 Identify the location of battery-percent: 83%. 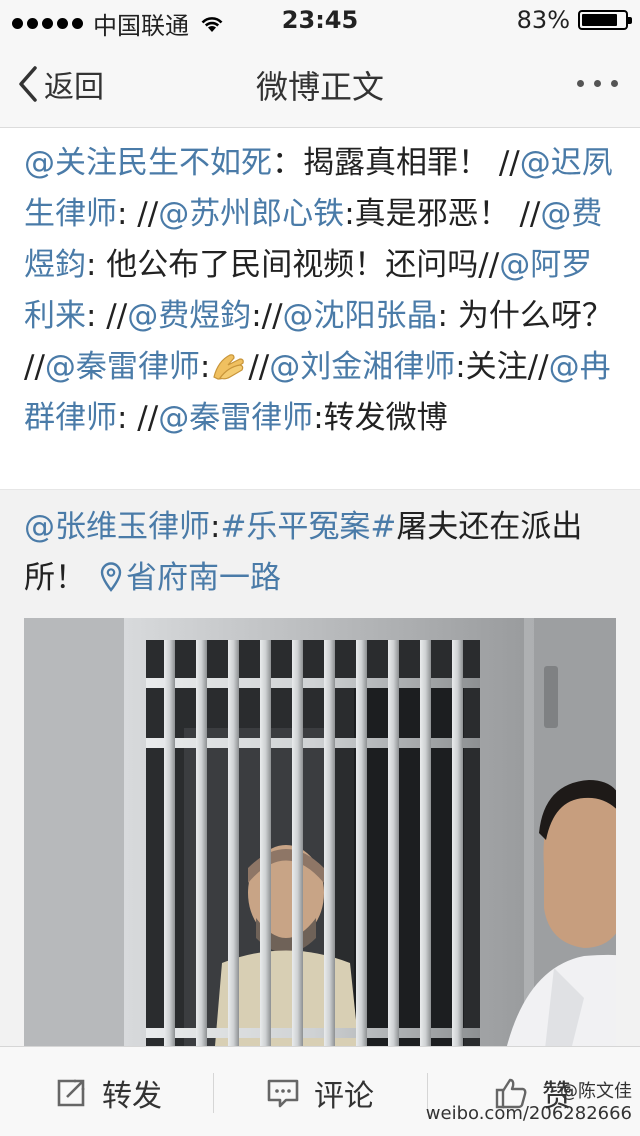
(543, 20).